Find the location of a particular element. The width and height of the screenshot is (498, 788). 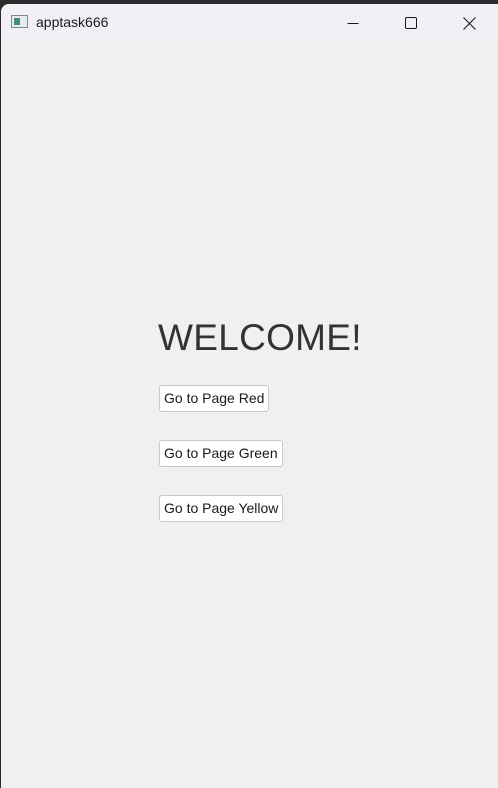

maximize-button is located at coordinates (411, 23).